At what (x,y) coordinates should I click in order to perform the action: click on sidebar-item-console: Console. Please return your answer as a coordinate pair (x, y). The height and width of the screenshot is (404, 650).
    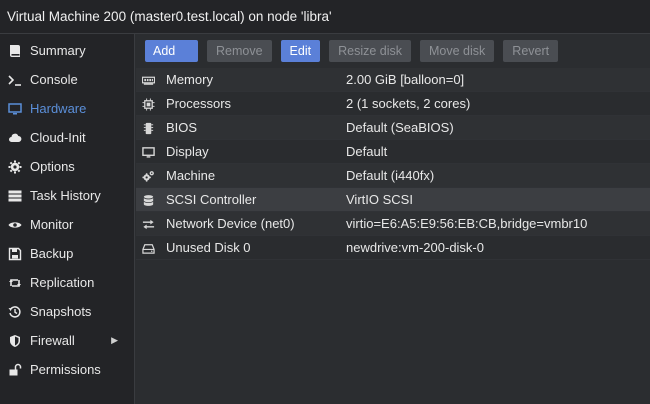
    Looking at the image, I should click on (67, 79).